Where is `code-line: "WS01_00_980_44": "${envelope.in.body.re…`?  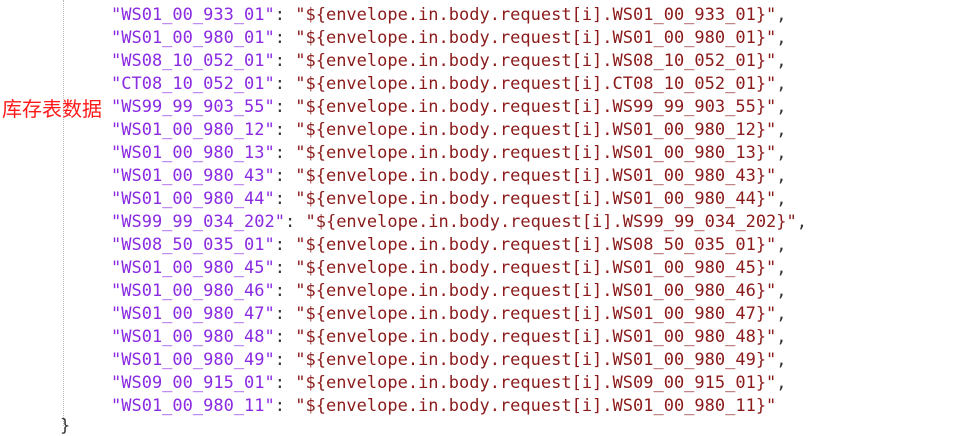
code-line: "WS01_00_980_44": "${envelope.in.body.re… is located at coordinates (459, 199).